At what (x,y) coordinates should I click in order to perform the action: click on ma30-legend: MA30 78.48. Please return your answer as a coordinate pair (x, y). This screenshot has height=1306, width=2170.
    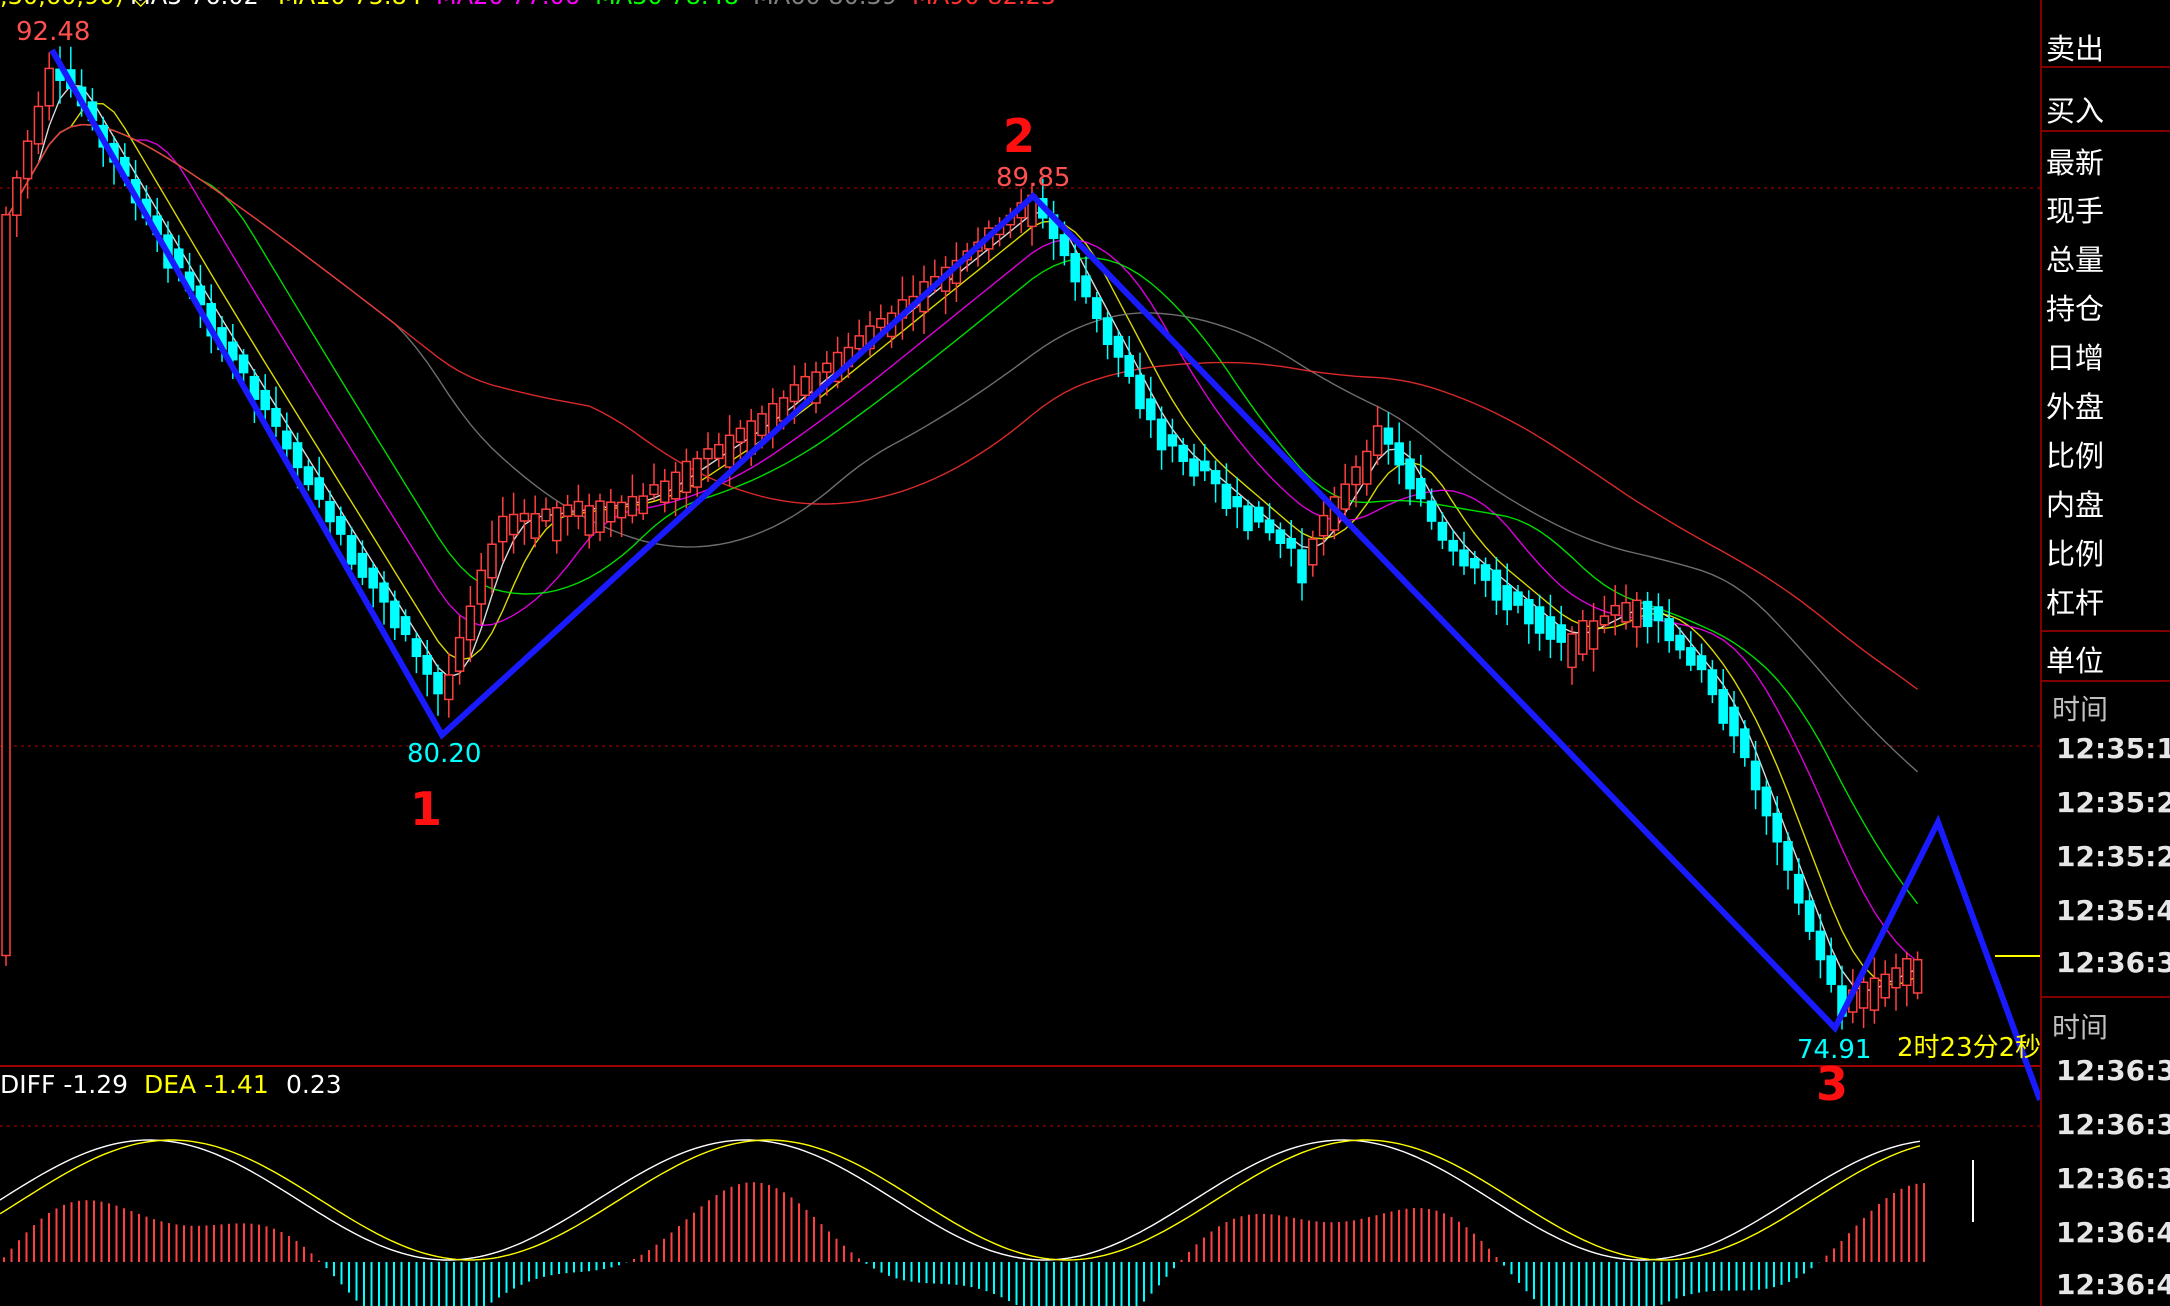
    Looking at the image, I should click on (667, 5).